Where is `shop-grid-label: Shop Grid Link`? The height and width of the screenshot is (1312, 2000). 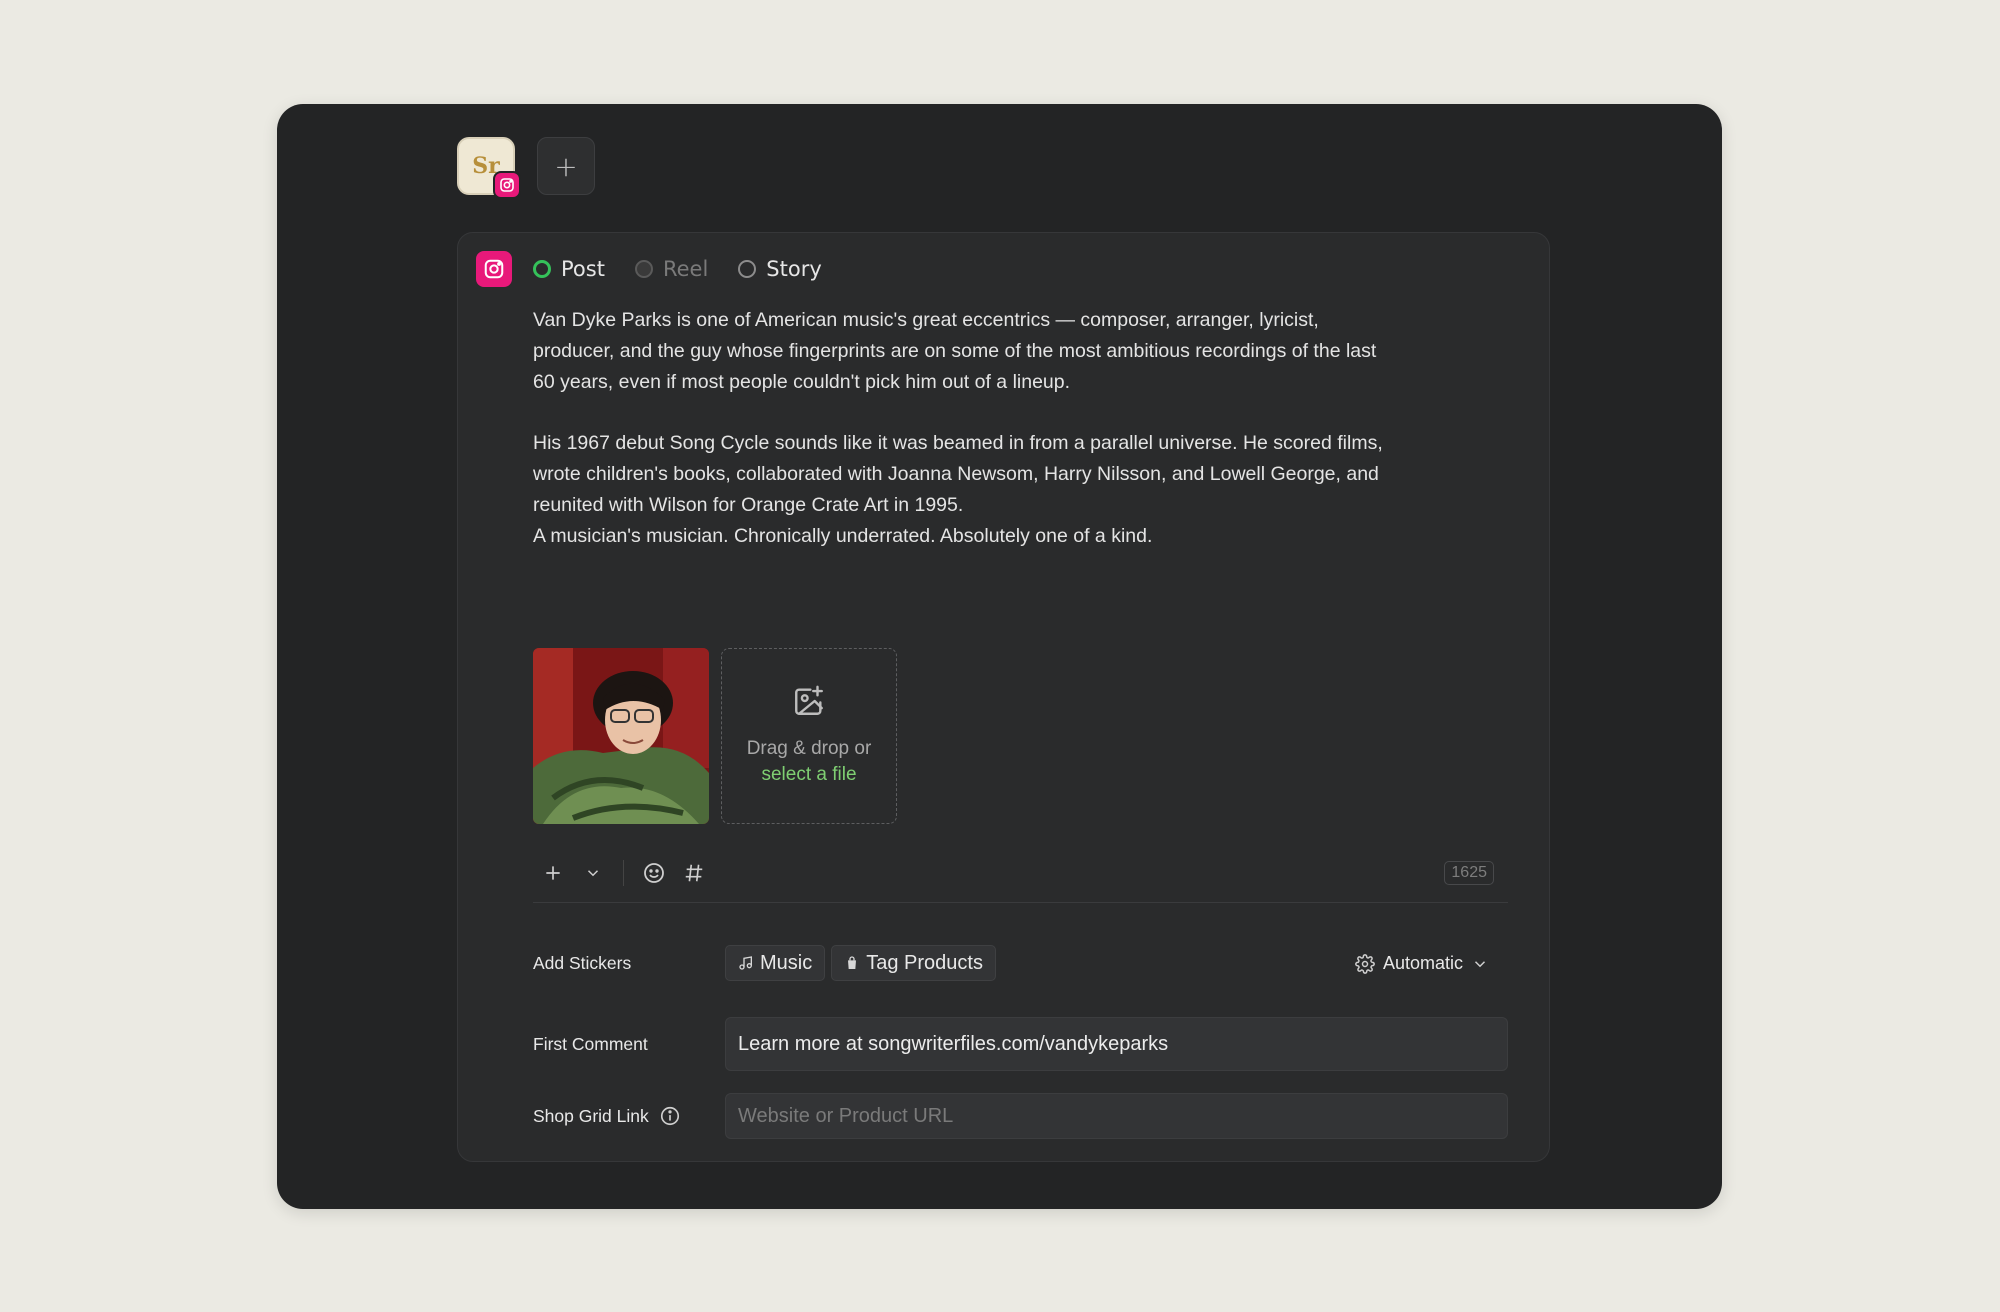
shop-grid-label: Shop Grid Link is located at coordinates (591, 1115).